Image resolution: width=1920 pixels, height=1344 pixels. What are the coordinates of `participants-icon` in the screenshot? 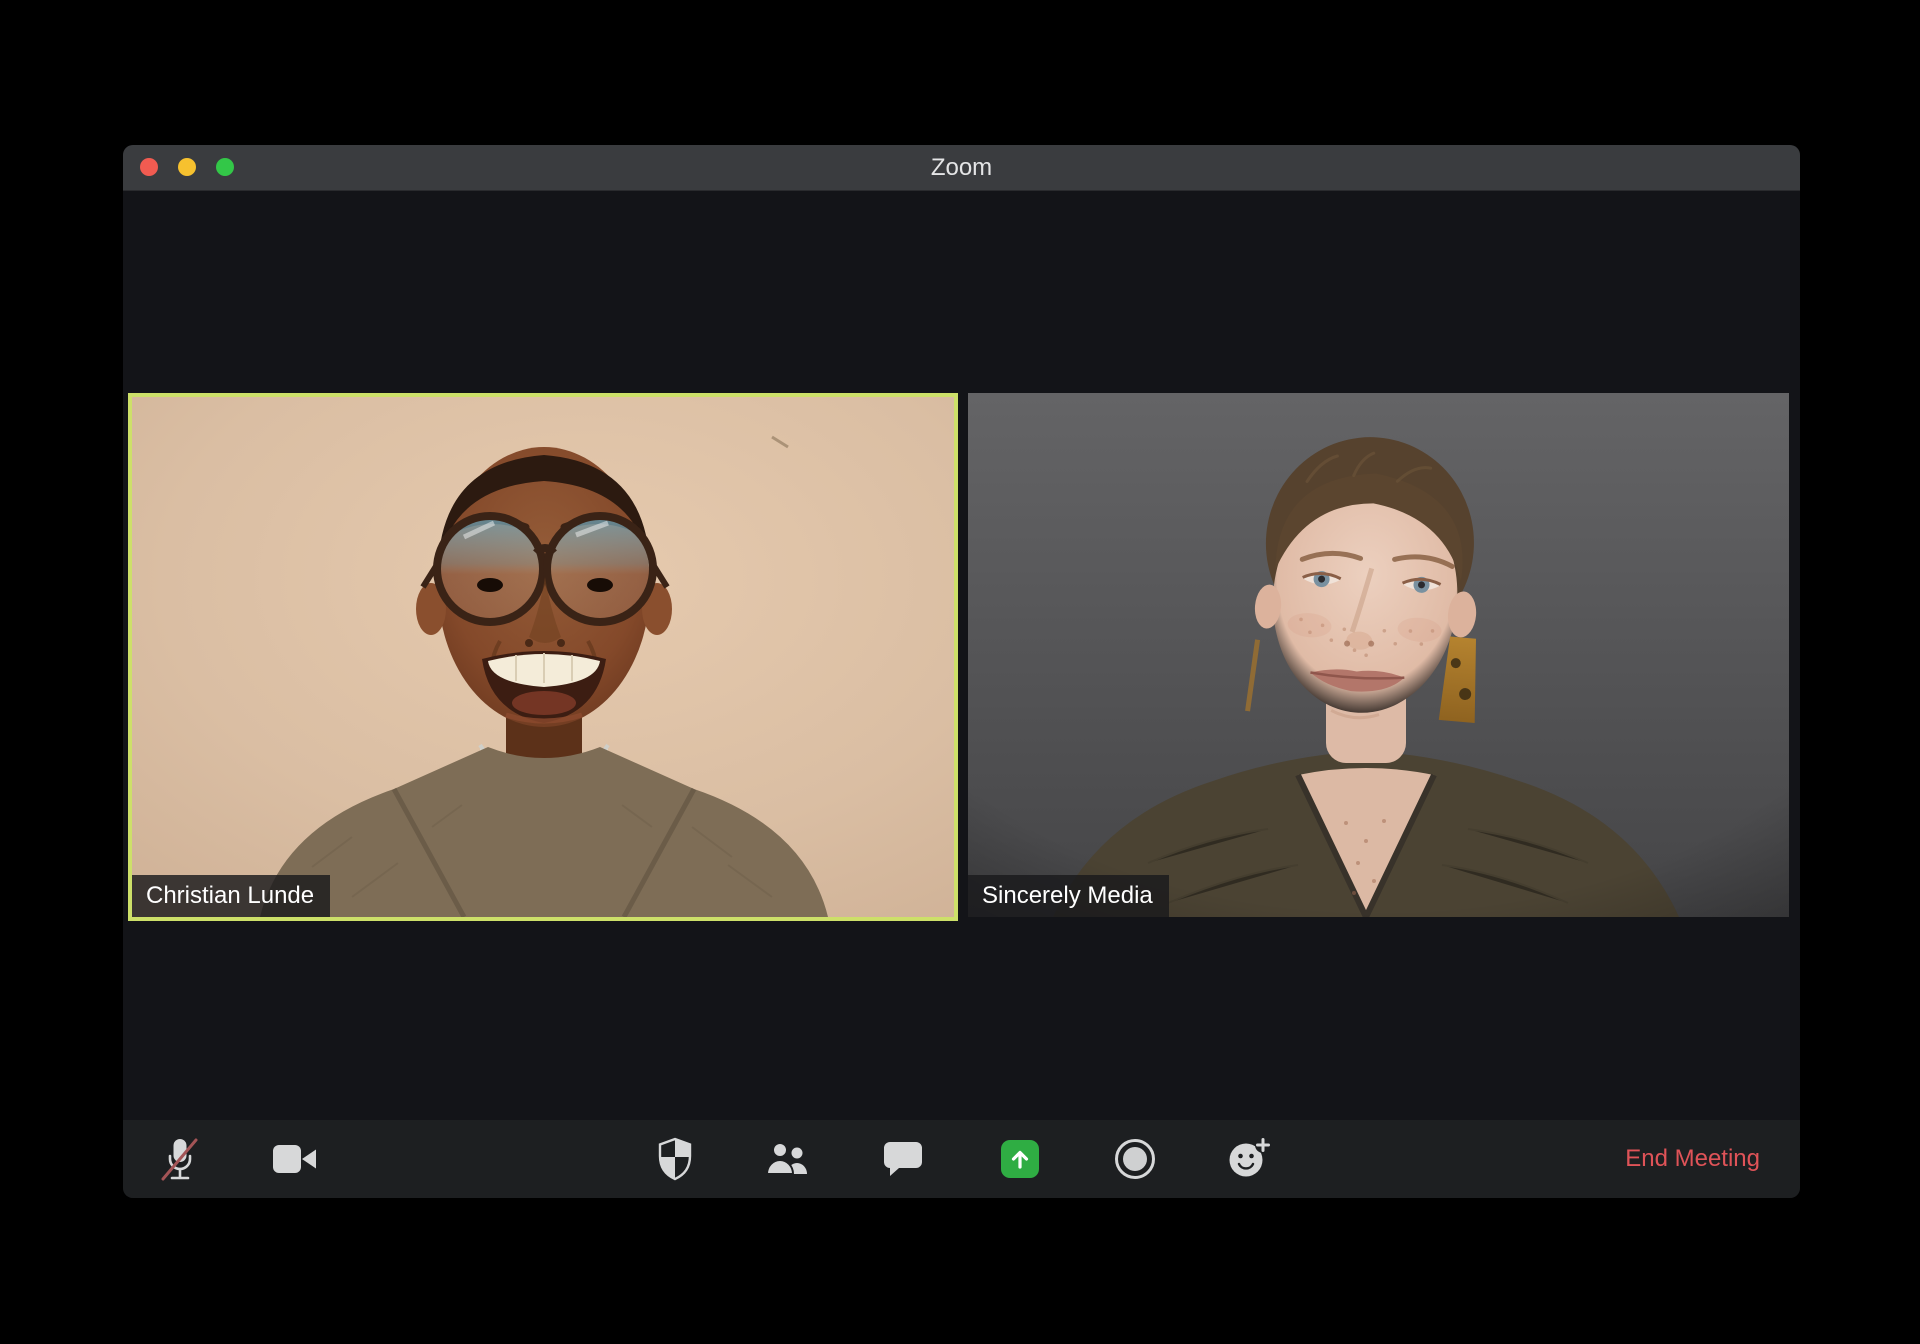 It's located at (786, 1158).